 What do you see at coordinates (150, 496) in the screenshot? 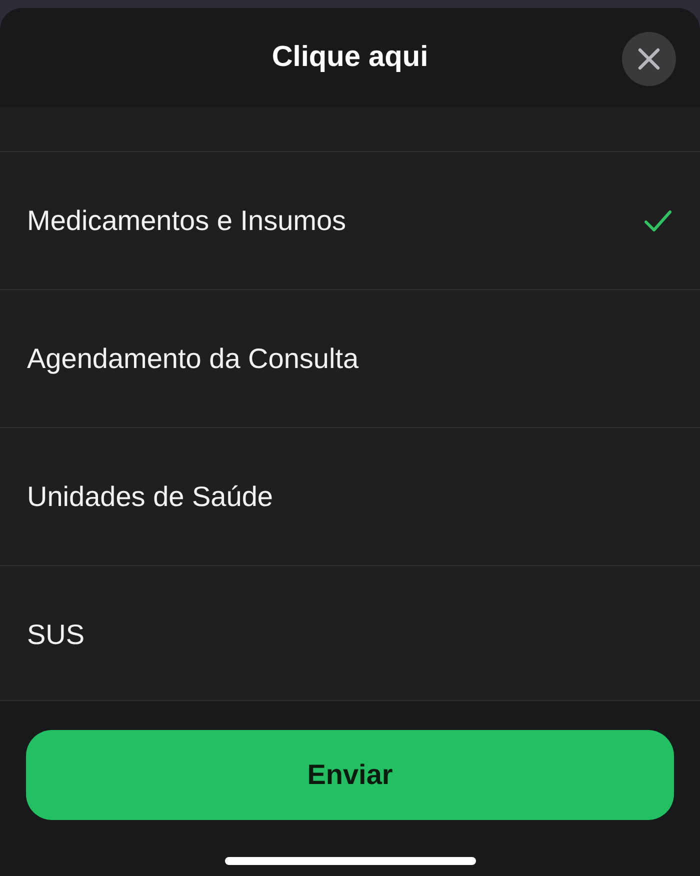
I see `option-label: Unidades de Saúde` at bounding box center [150, 496].